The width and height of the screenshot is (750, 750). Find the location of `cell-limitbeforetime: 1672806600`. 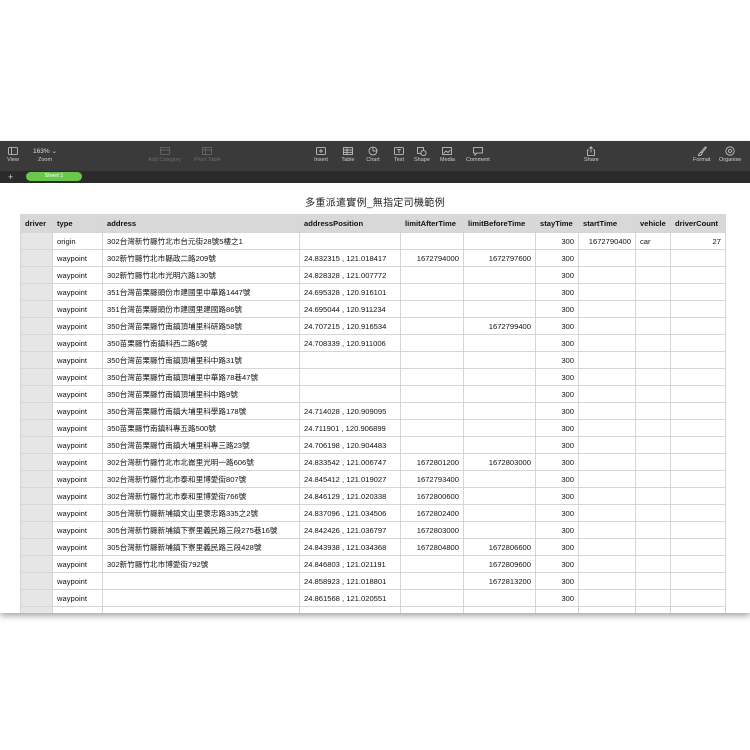

cell-limitbeforetime: 1672806600 is located at coordinates (499, 547).